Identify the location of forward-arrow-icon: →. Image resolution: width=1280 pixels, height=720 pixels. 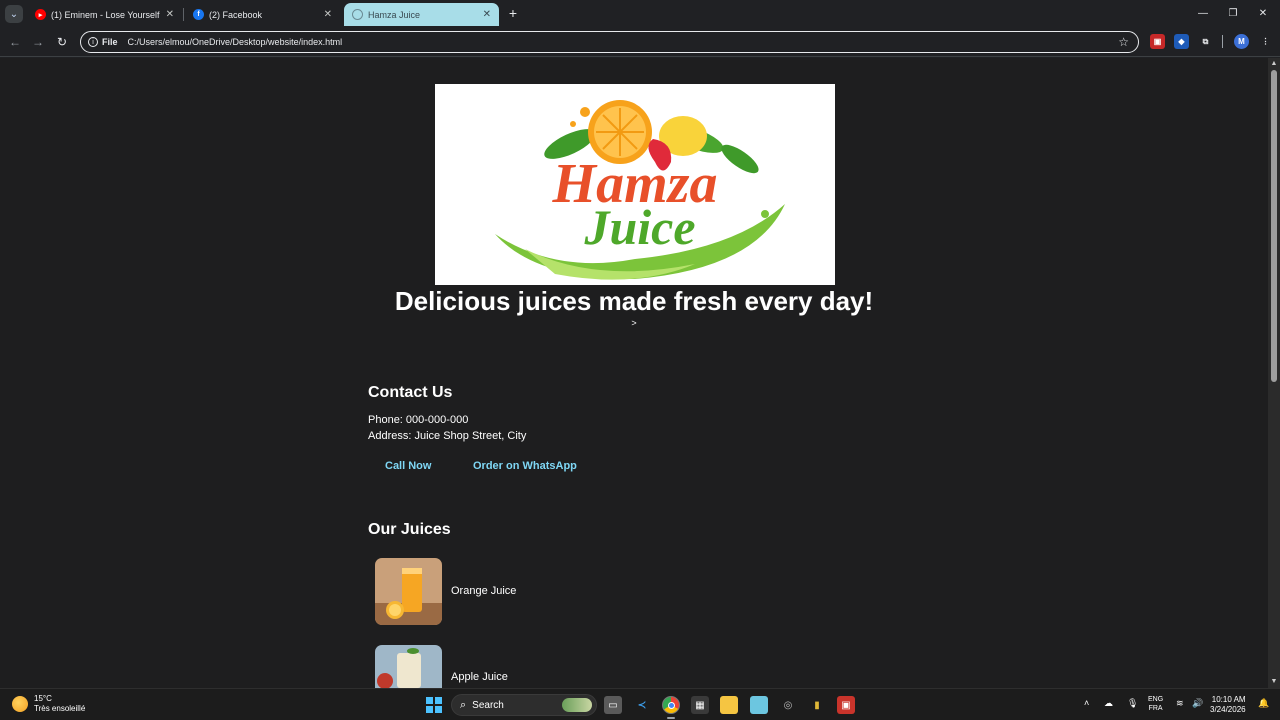
(38, 42).